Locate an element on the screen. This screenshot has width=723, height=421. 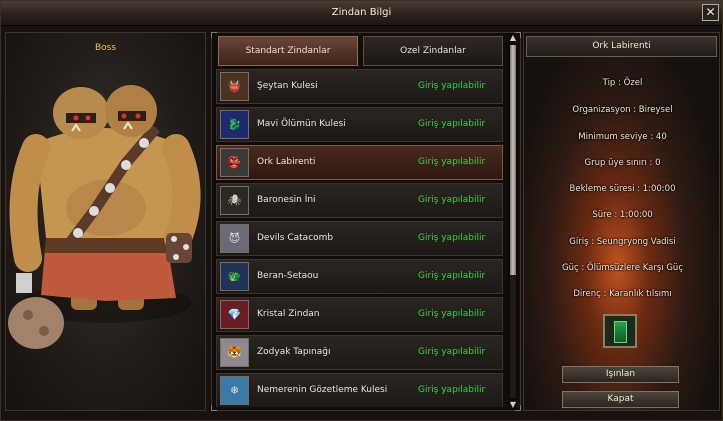
list-item: 💎 Kristal Zindan Giriş yapılabilir is located at coordinates (359, 314).